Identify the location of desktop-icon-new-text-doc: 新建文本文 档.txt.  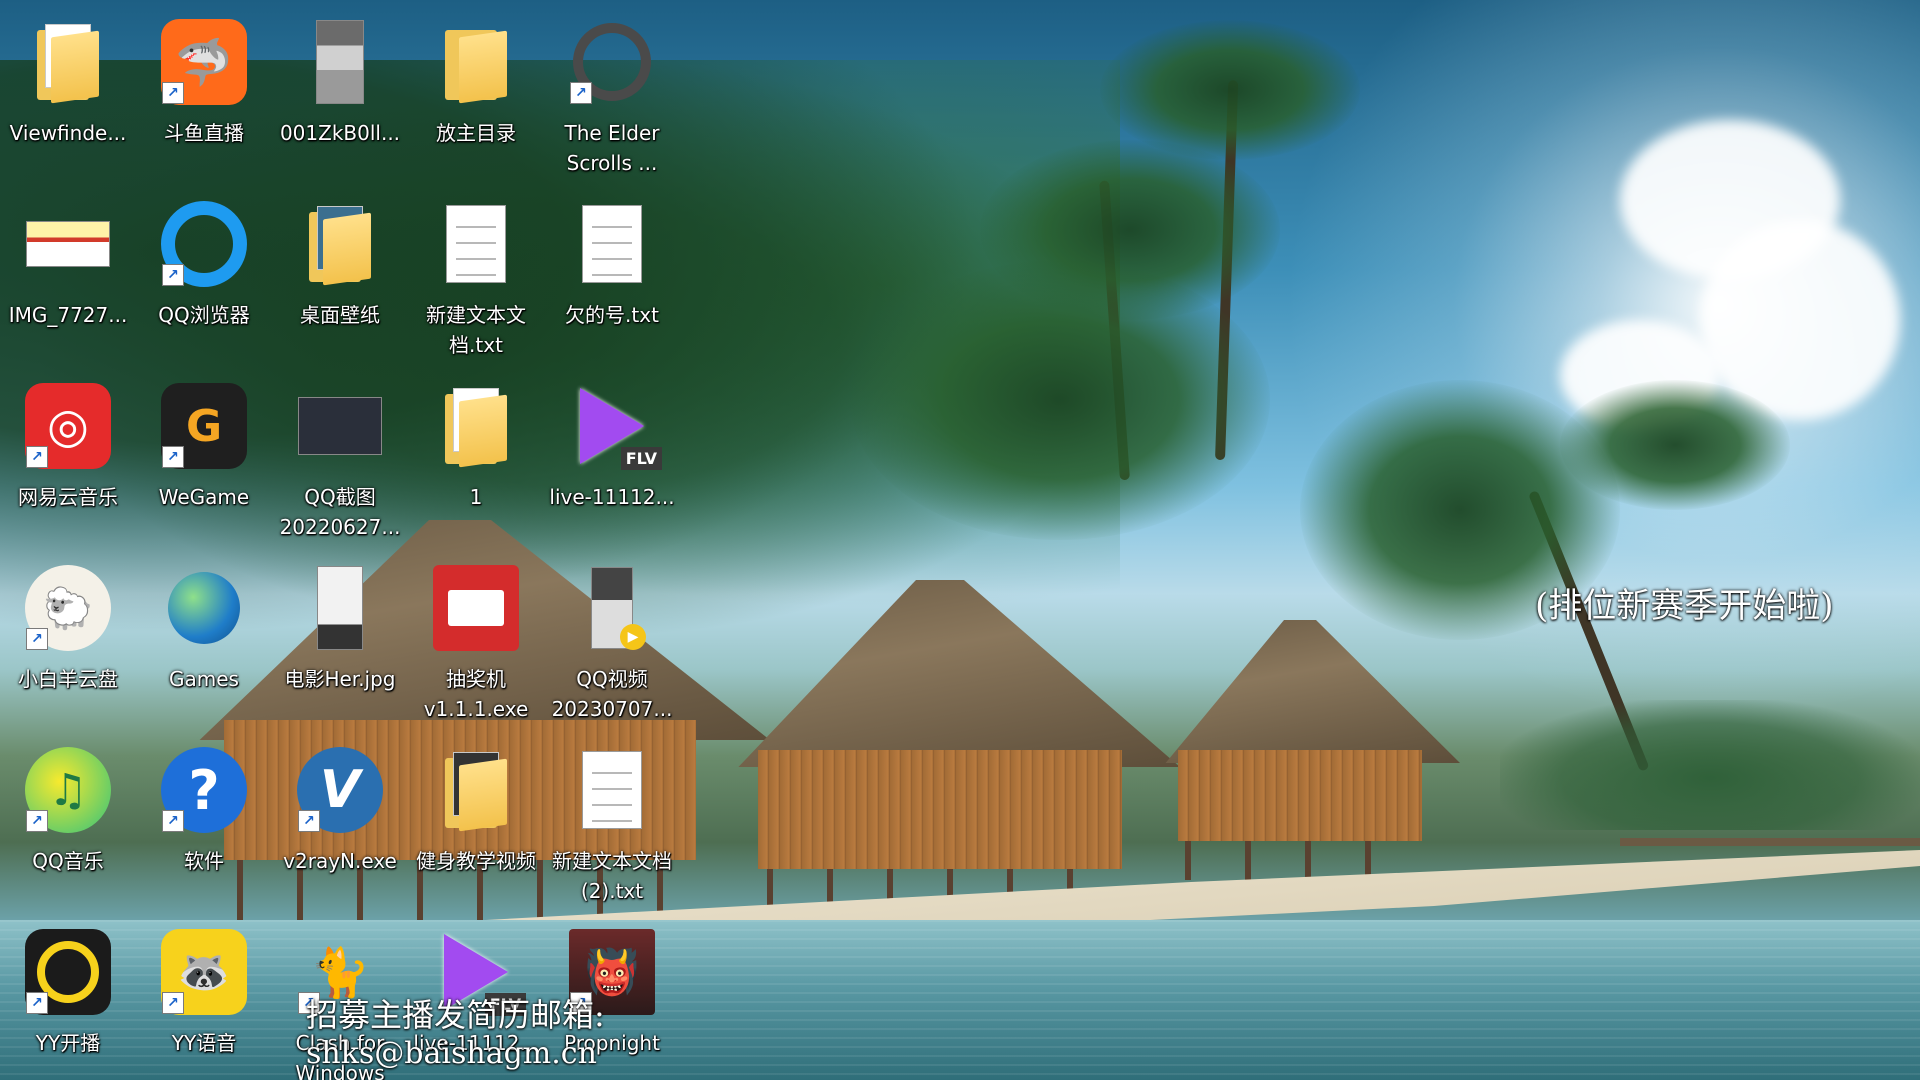
(476, 275).